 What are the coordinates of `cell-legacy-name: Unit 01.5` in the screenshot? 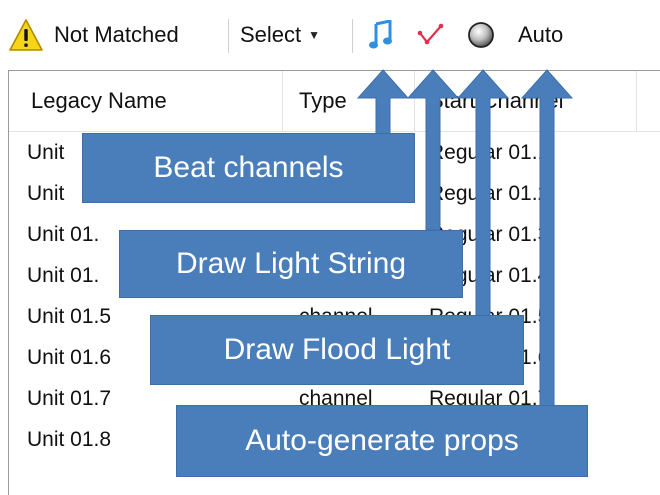 It's located at (69, 316).